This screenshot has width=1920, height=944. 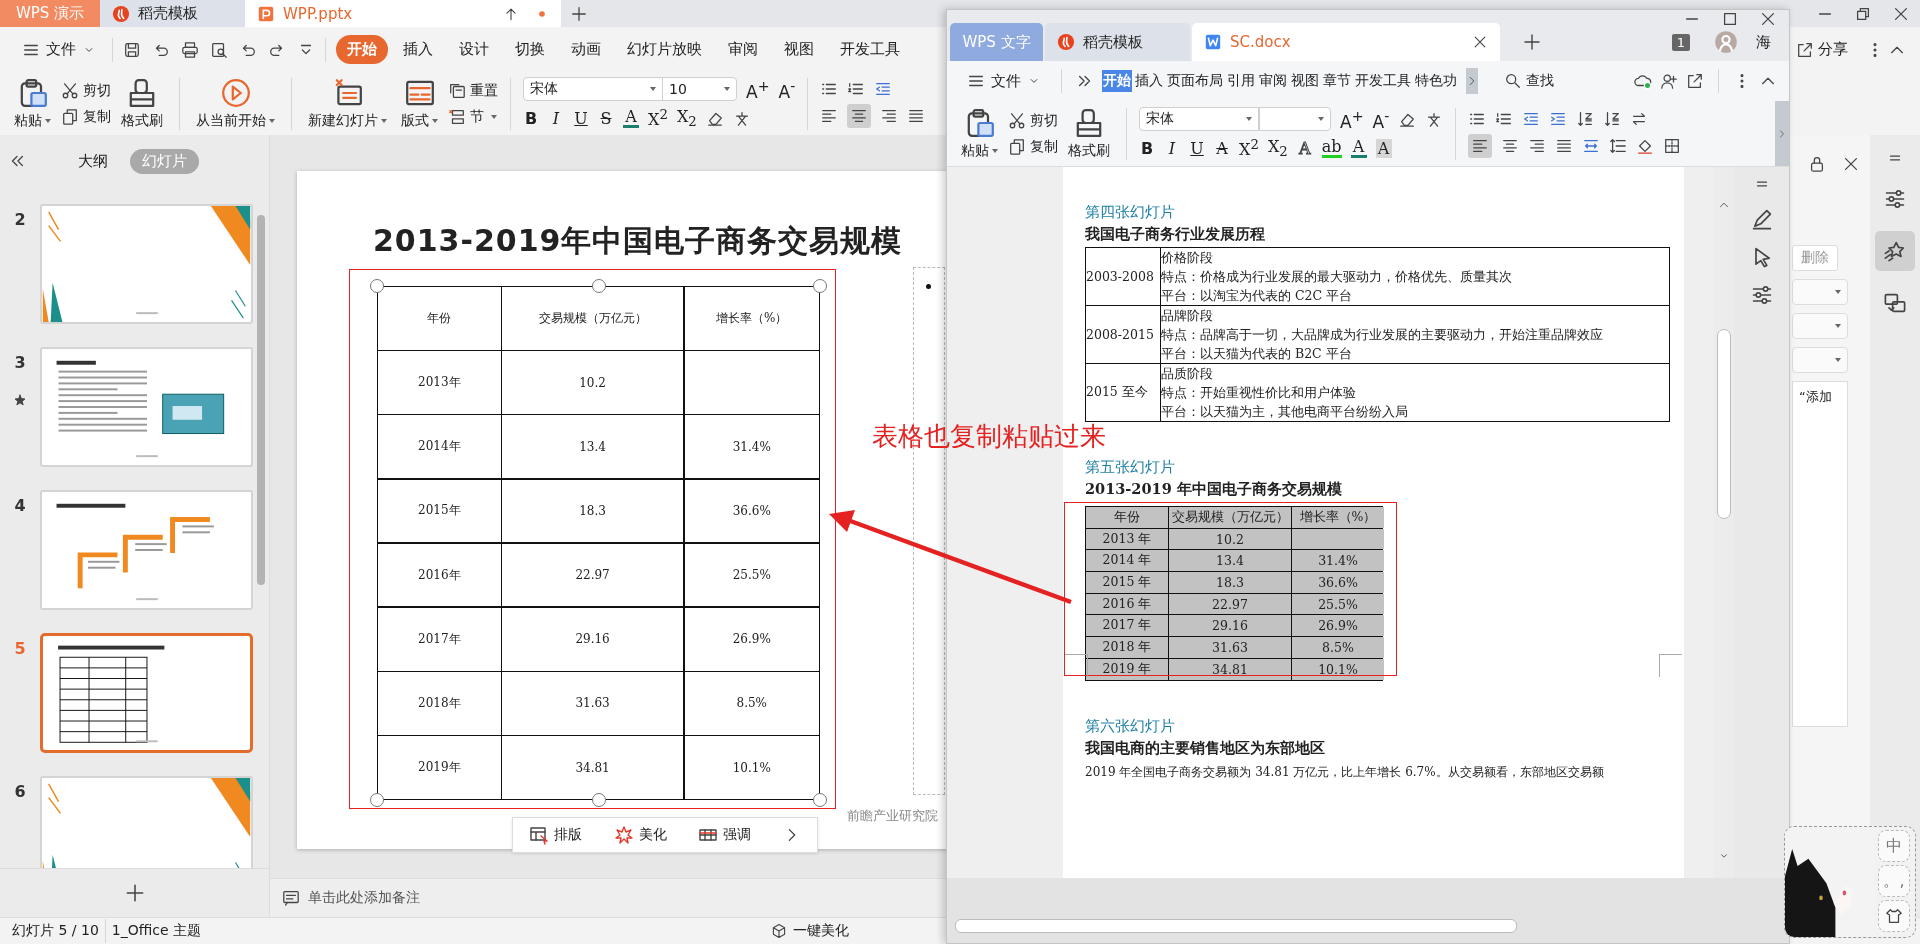 What do you see at coordinates (1894, 916) in the screenshot?
I see `skin-button` at bounding box center [1894, 916].